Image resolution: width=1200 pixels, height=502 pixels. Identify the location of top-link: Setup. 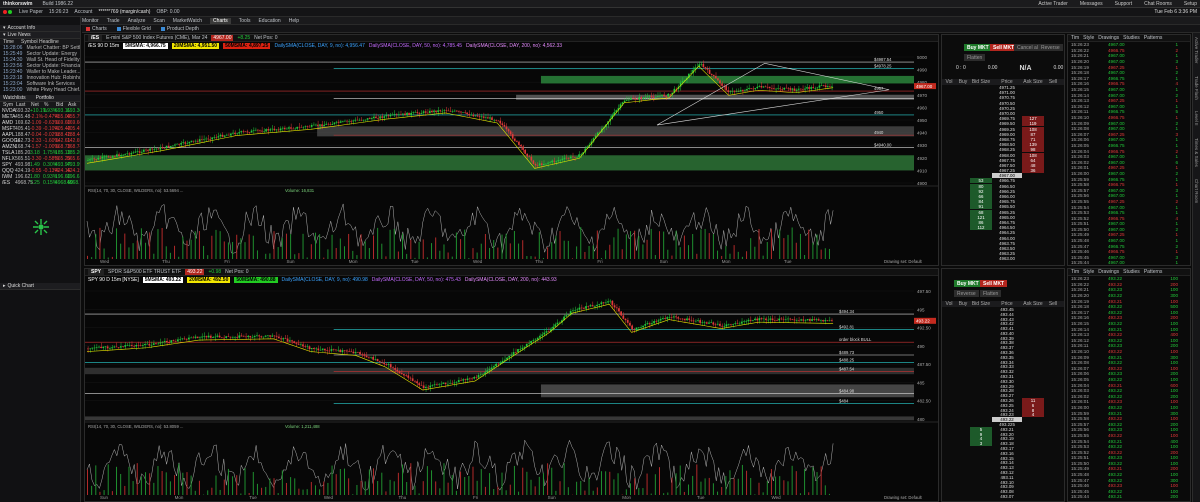
(1190, 4).